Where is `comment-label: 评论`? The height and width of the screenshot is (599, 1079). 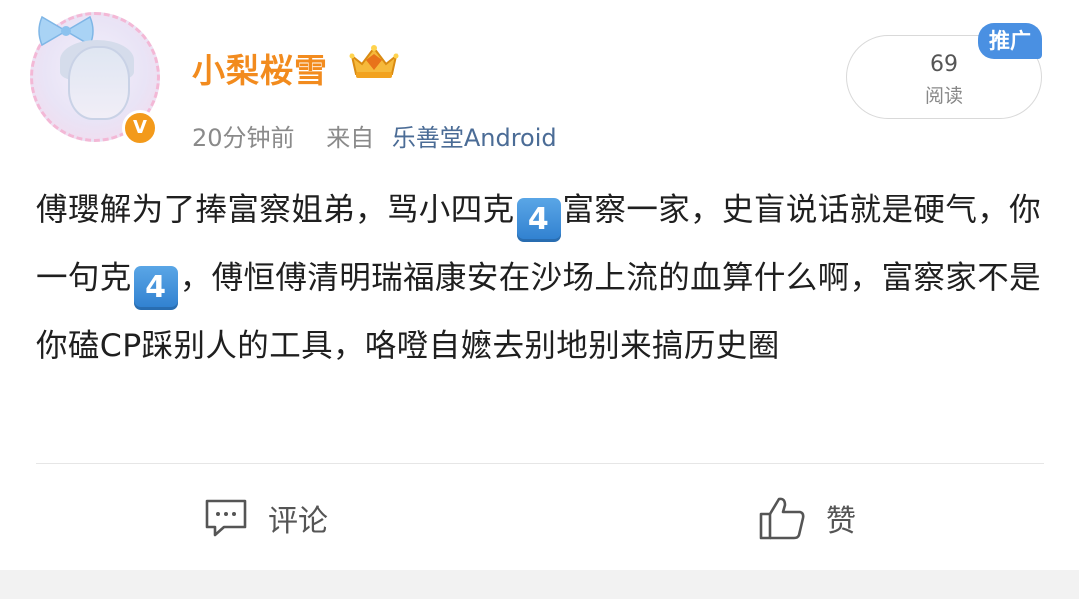 comment-label: 评论 is located at coordinates (298, 521).